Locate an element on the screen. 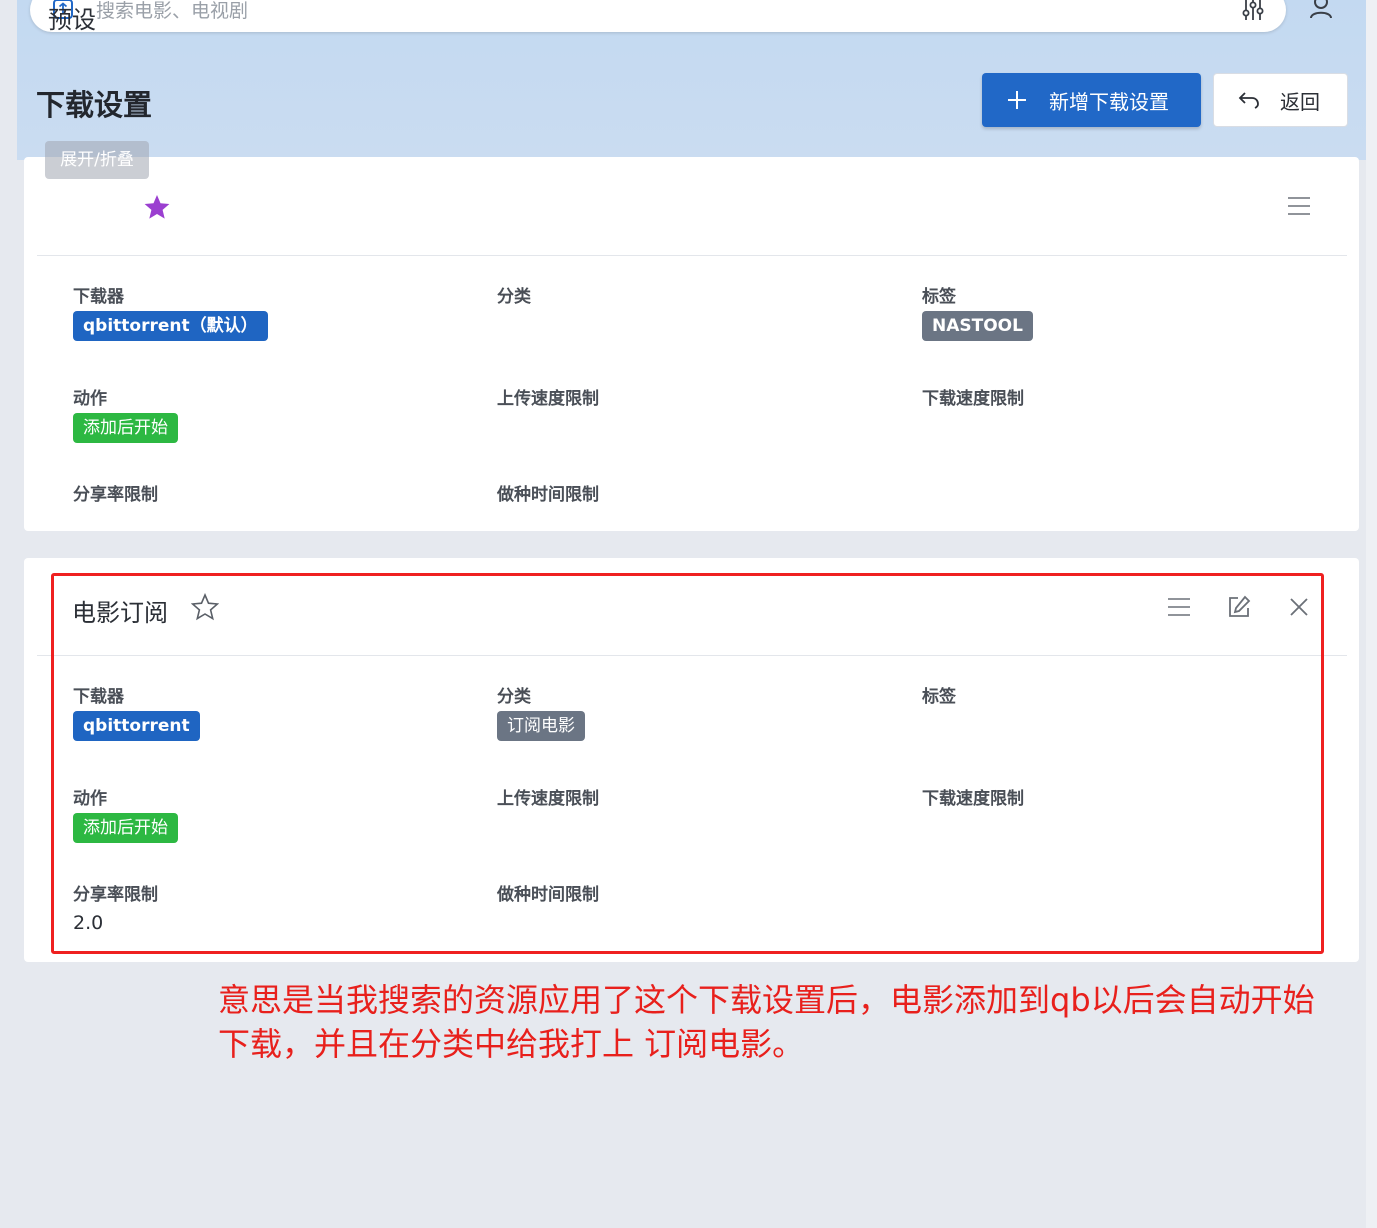 This screenshot has height=1228, width=1377. downloader-label: 下载器 is located at coordinates (98, 297).